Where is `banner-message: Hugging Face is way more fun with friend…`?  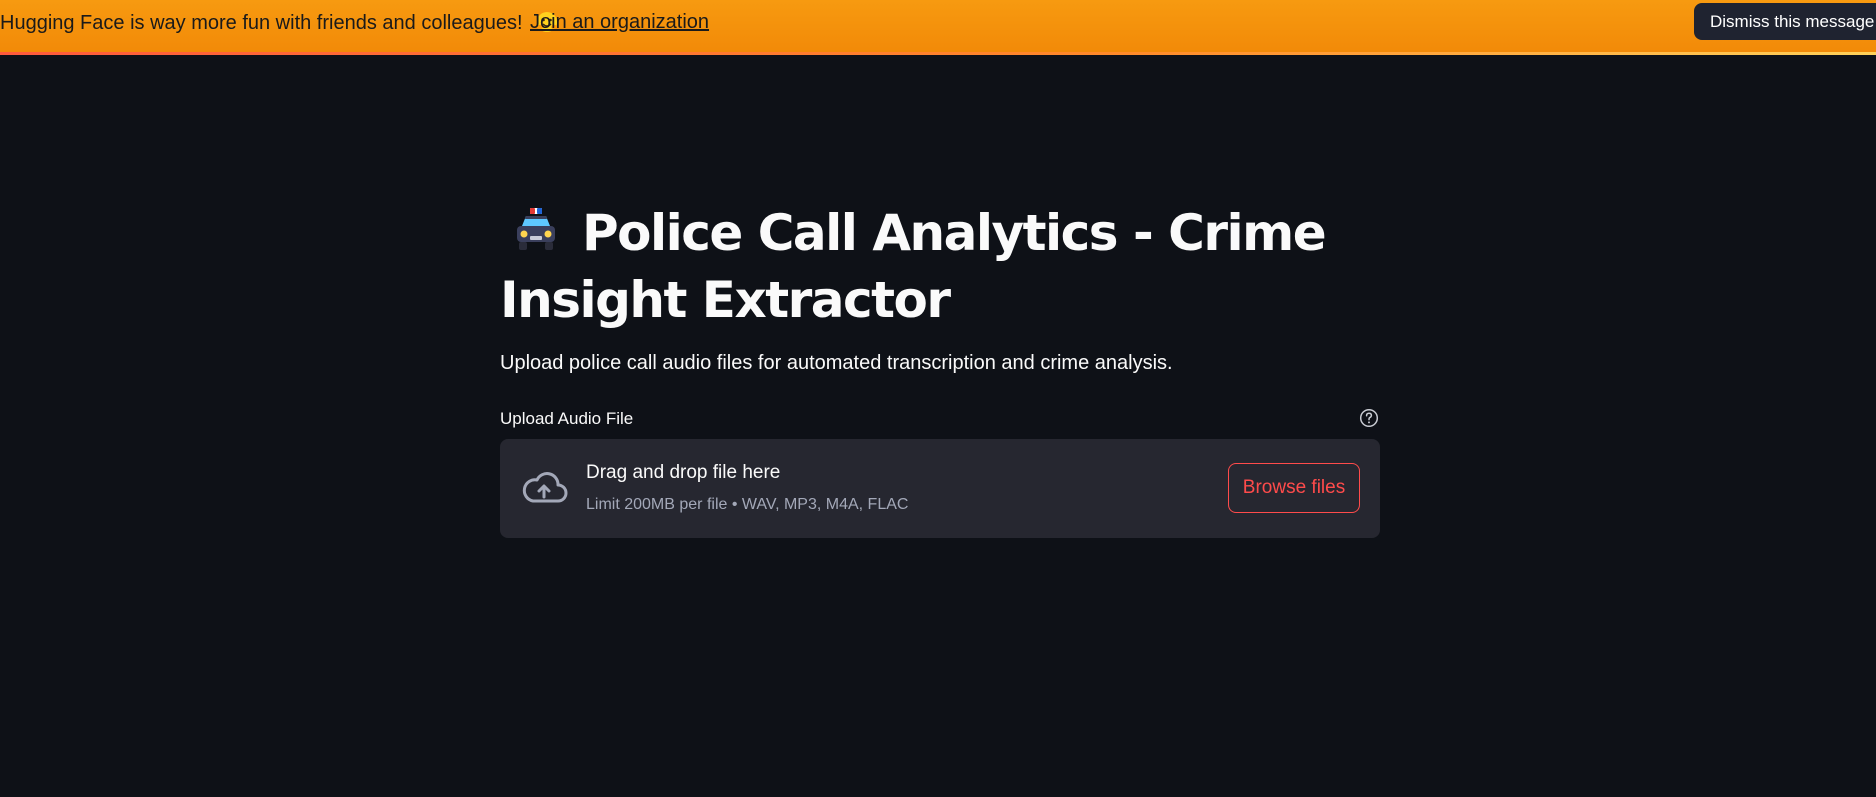 banner-message: Hugging Face is way more fun with friend… is located at coordinates (261, 23).